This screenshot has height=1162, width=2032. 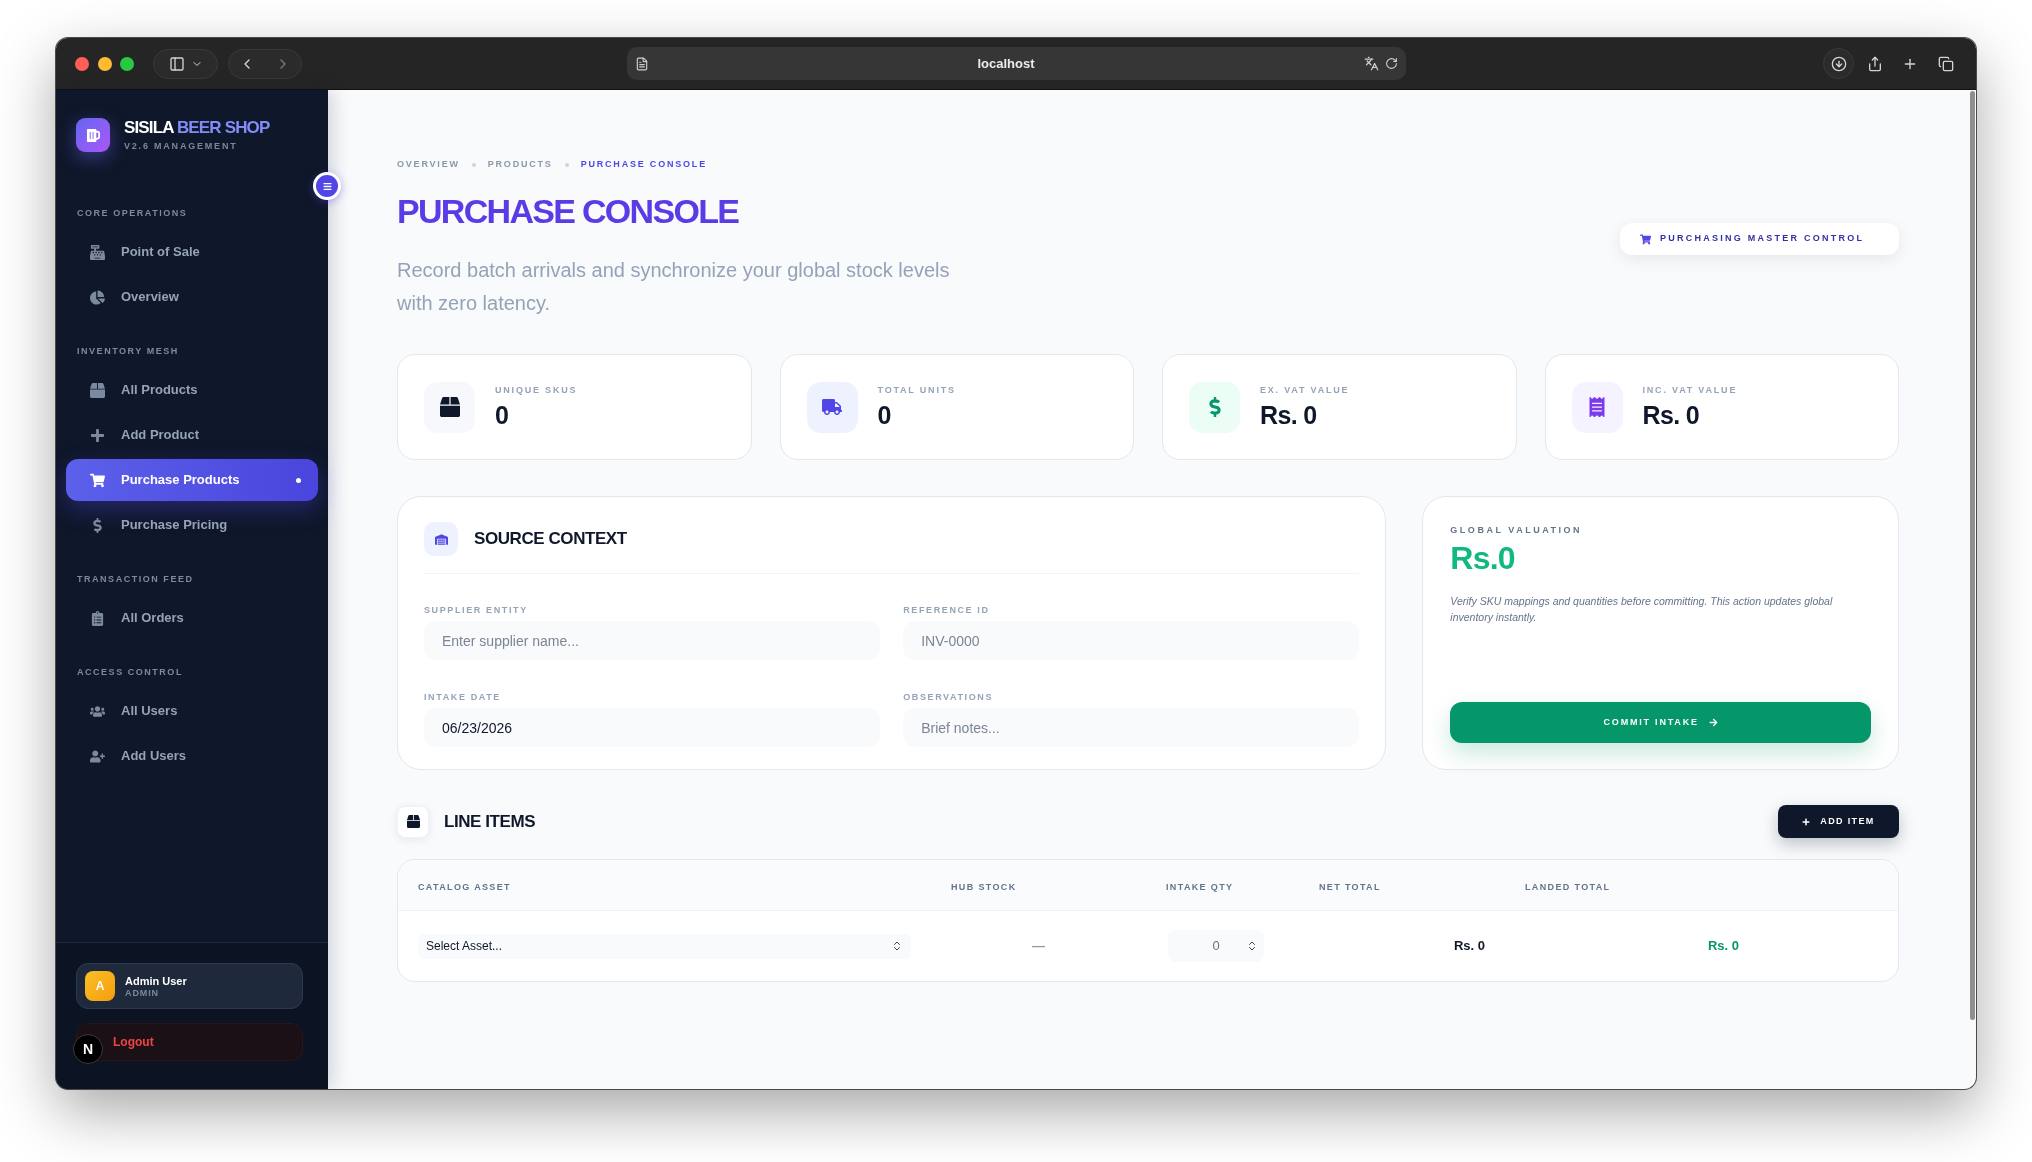 I want to click on dollar-sign-icon, so click(x=1214, y=407).